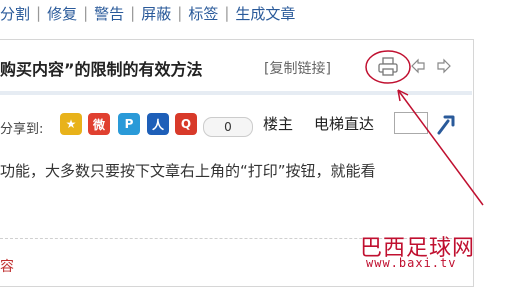 The image size is (508, 287). What do you see at coordinates (71, 124) in the screenshot?
I see `qzone-icon: ★` at bounding box center [71, 124].